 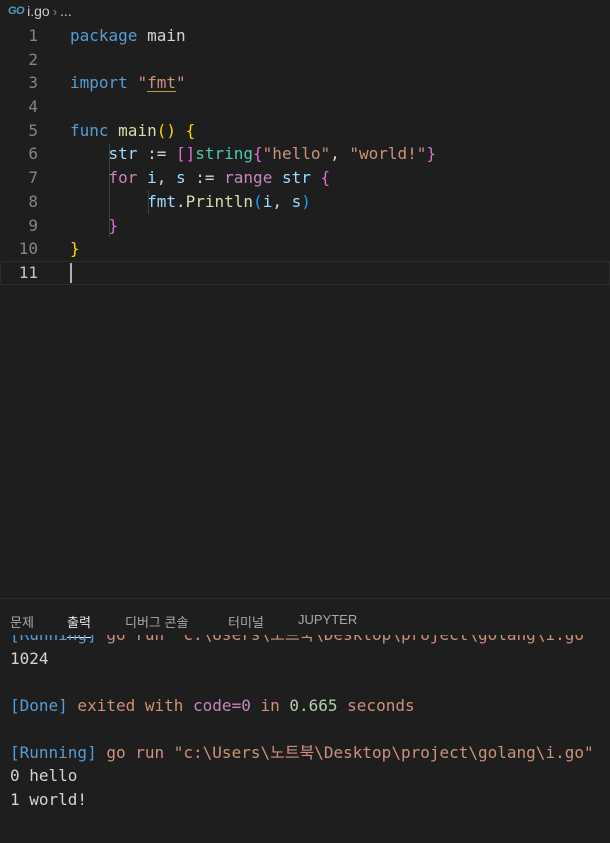 What do you see at coordinates (305, 36) in the screenshot?
I see `code-line: 1 package main` at bounding box center [305, 36].